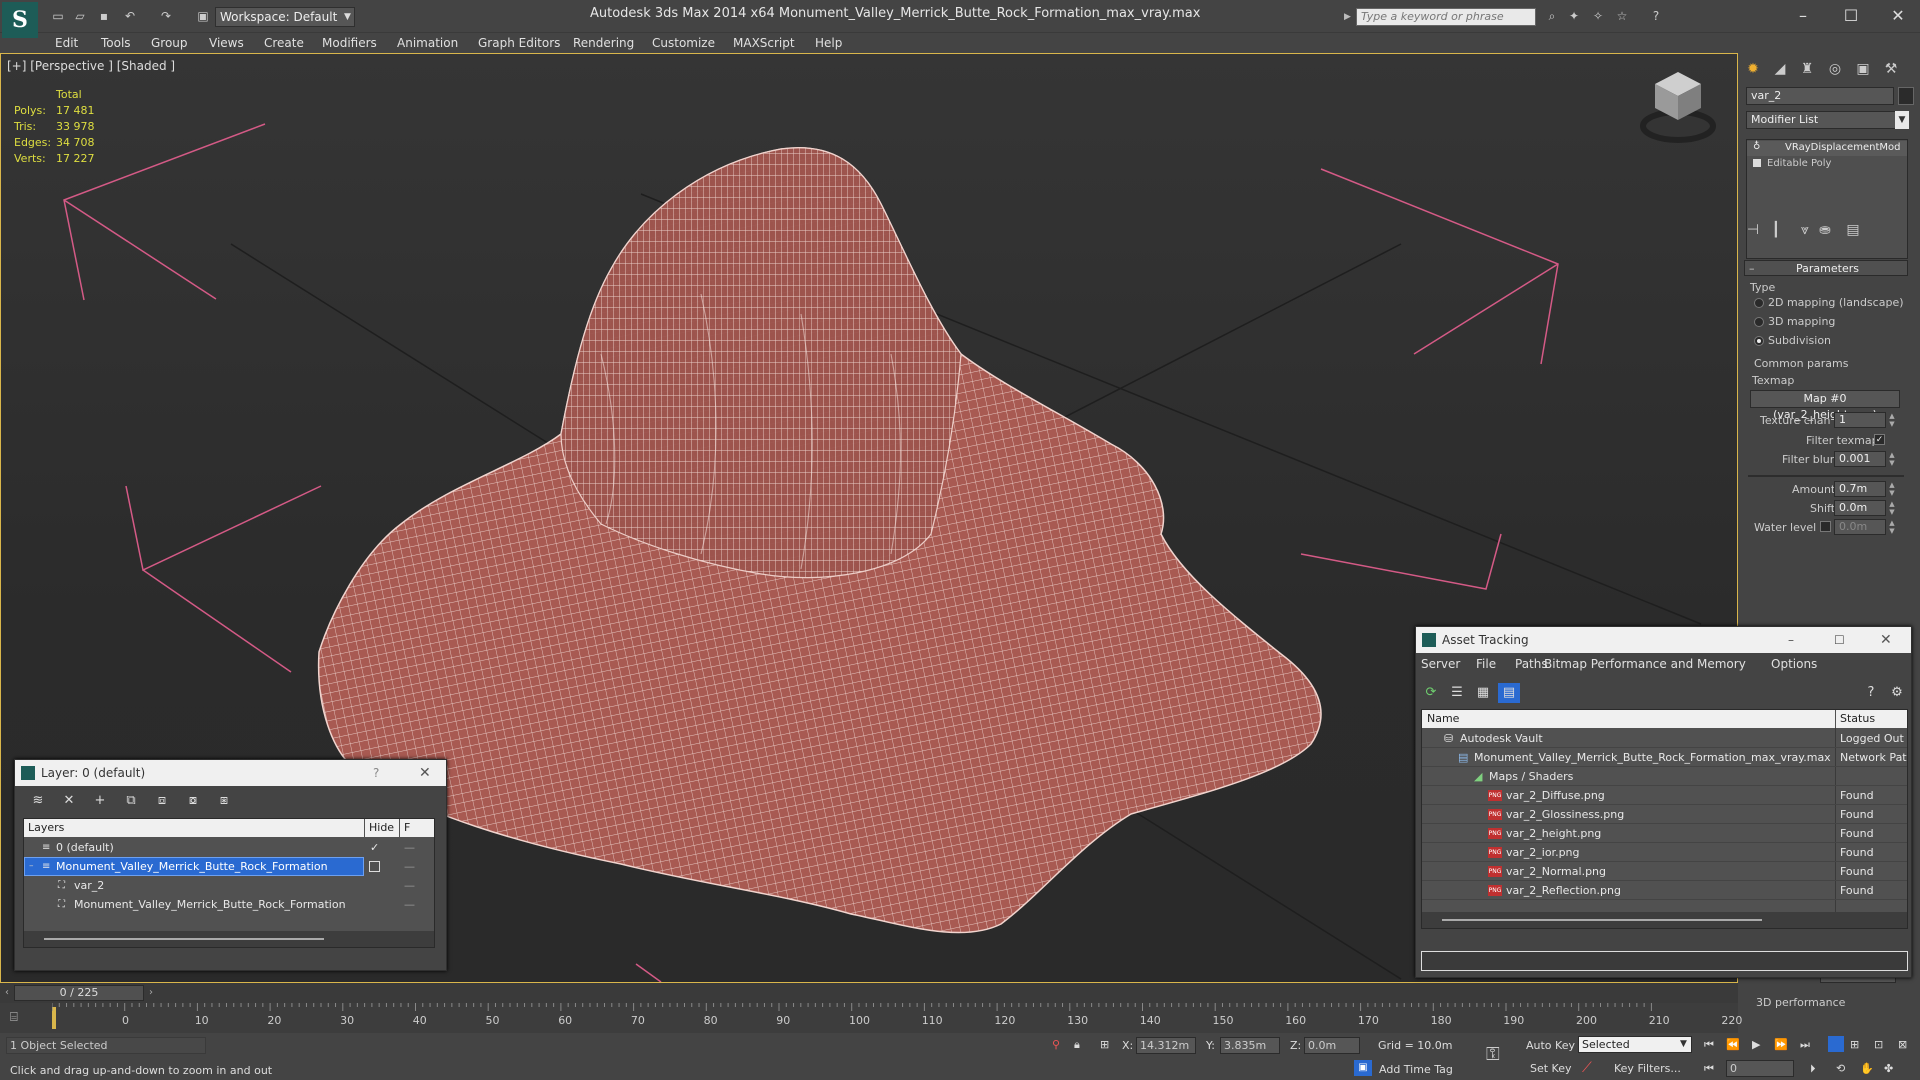  I want to click on display-tab-icon: ▣, so click(1863, 69).